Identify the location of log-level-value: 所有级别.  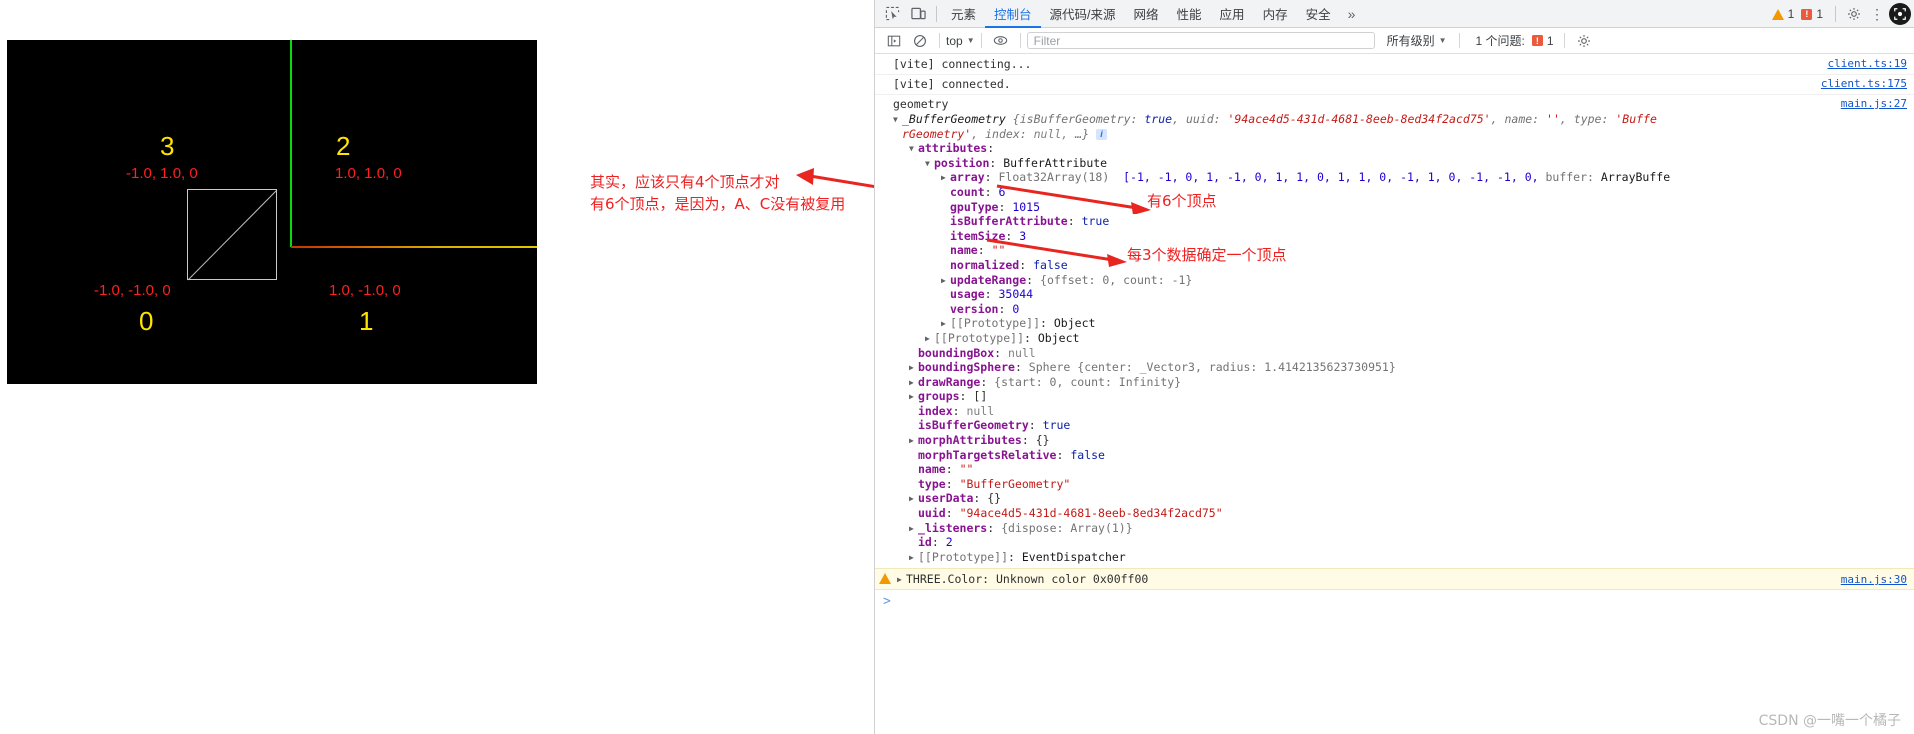
(1410, 41).